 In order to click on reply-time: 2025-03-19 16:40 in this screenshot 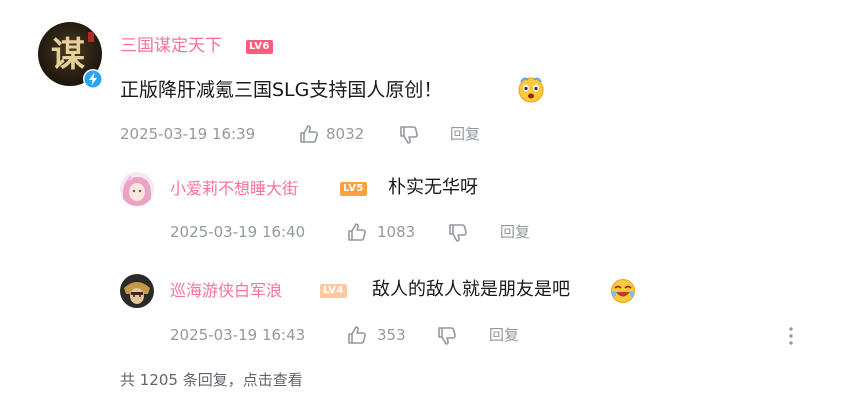, I will do `click(238, 232)`.